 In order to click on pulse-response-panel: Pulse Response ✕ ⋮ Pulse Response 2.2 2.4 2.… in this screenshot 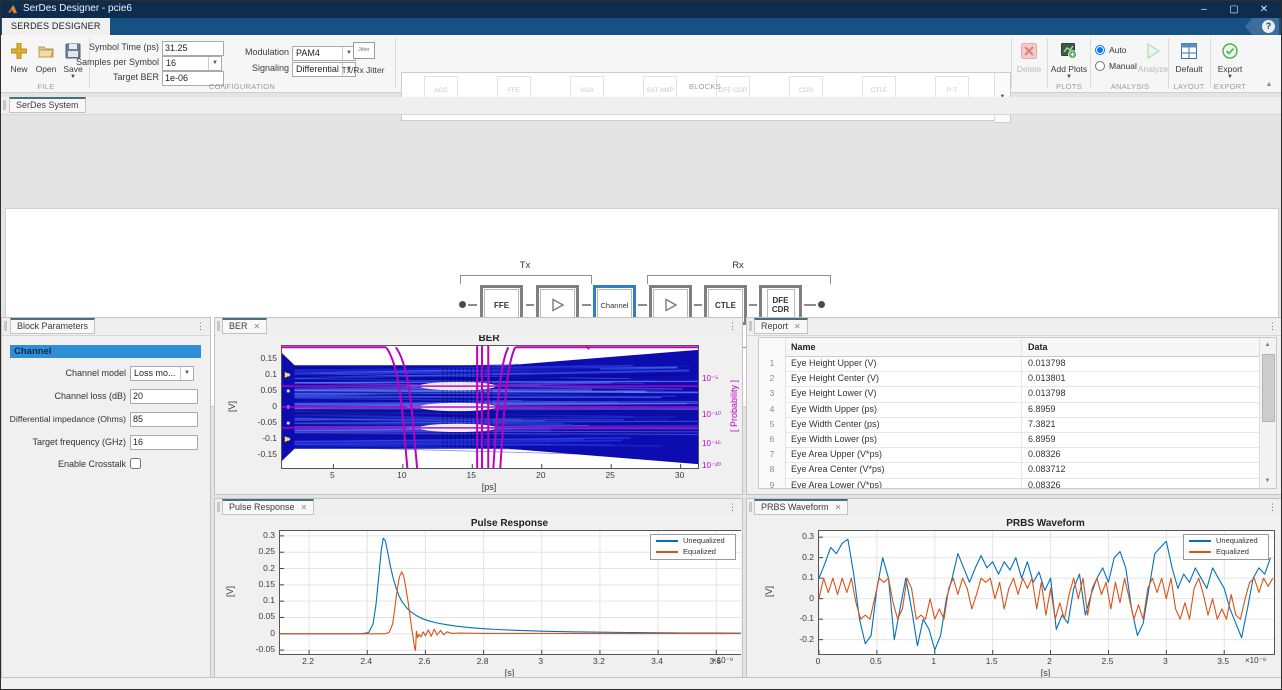, I will do `click(478, 588)`.